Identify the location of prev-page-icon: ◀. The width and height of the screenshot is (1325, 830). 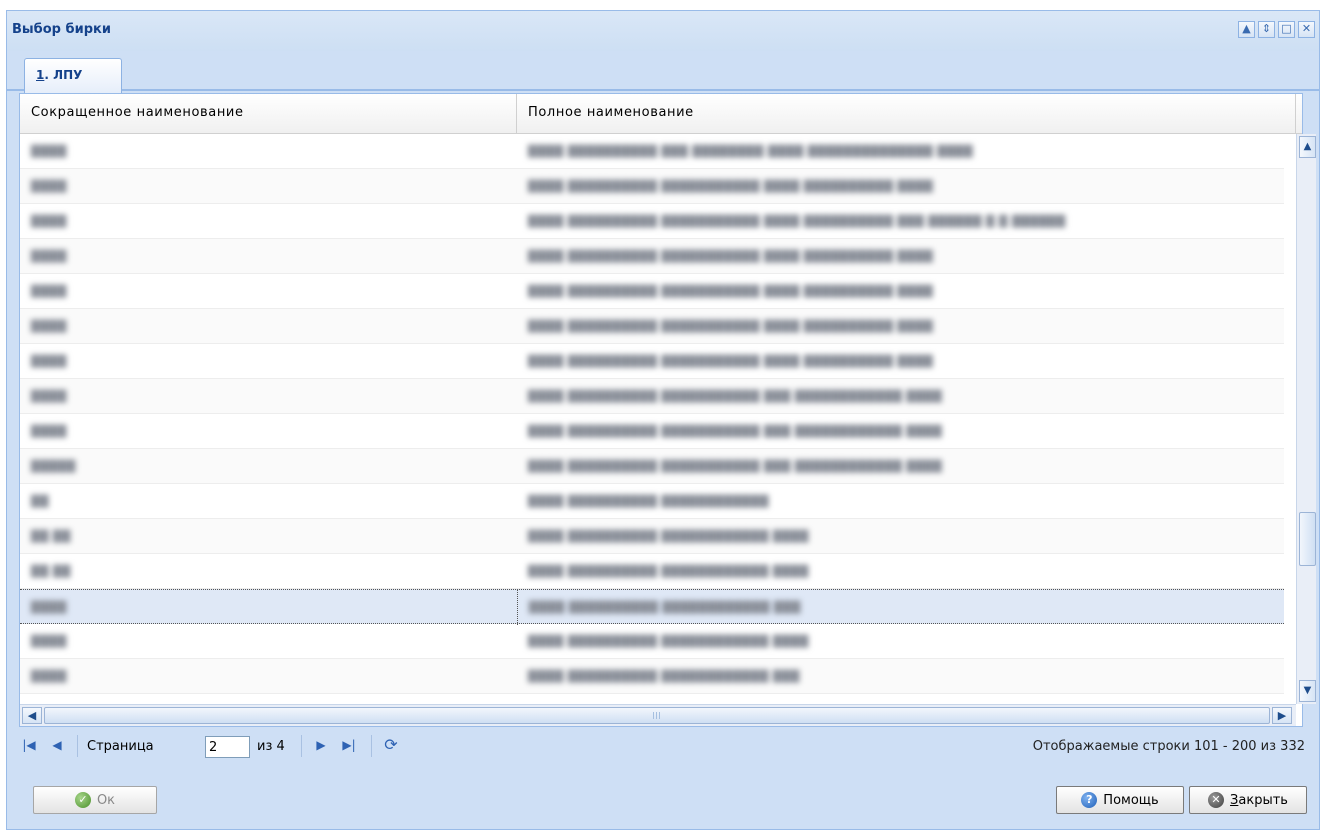
(57, 745).